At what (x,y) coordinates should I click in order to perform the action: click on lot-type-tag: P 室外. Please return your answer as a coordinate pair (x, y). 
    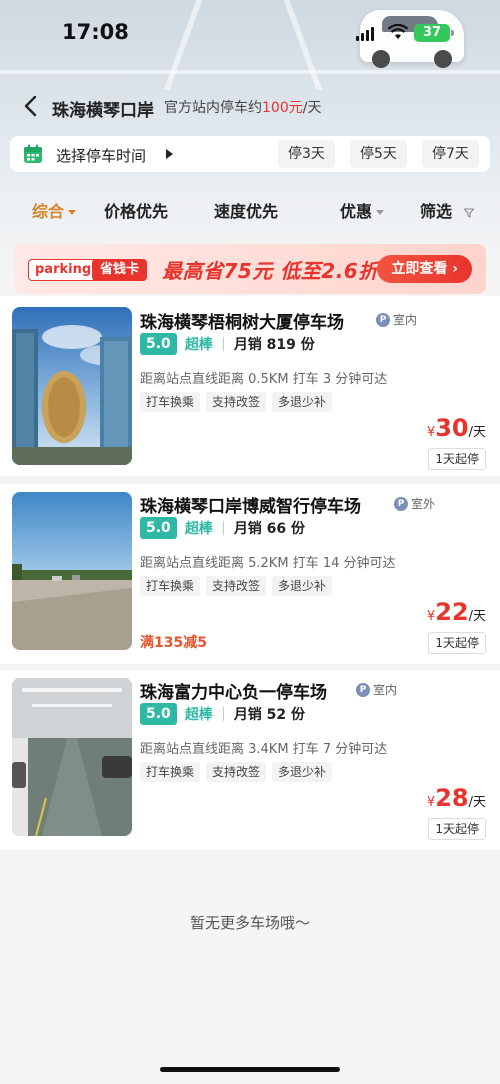
    Looking at the image, I should click on (414, 503).